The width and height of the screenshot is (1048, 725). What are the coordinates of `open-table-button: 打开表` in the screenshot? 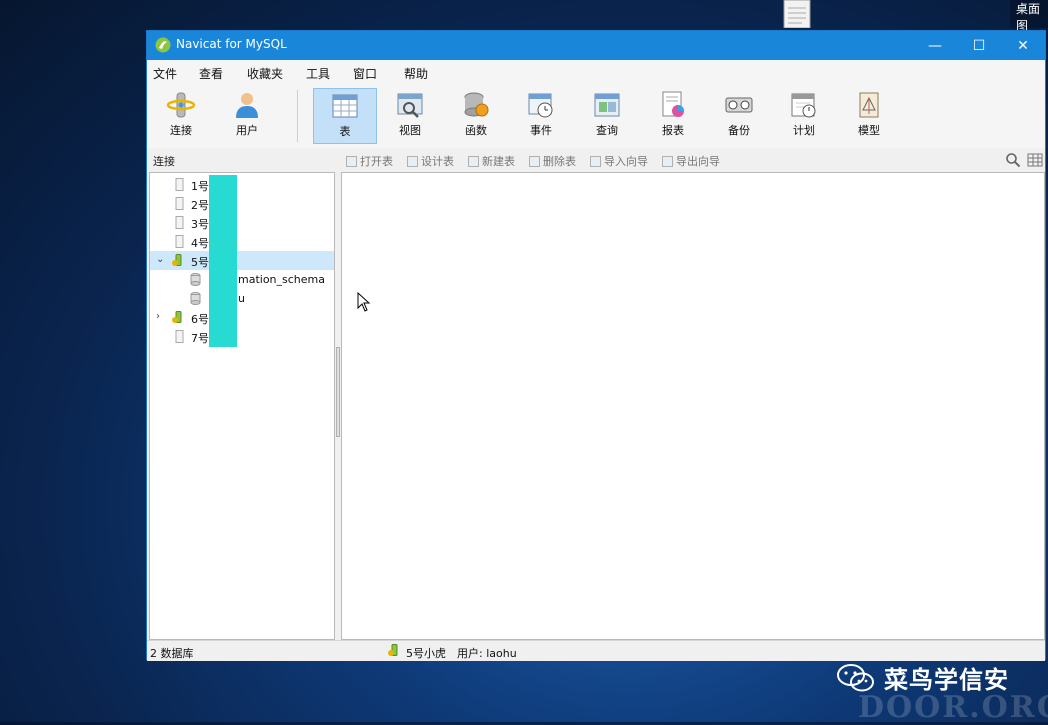 It's located at (369, 161).